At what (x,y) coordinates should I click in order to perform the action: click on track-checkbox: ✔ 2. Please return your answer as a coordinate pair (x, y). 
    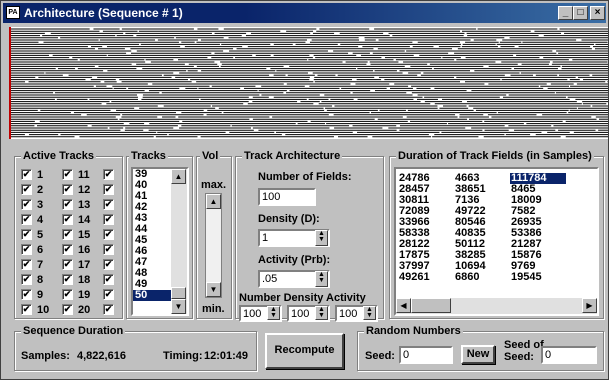
    Looking at the image, I should click on (32, 189).